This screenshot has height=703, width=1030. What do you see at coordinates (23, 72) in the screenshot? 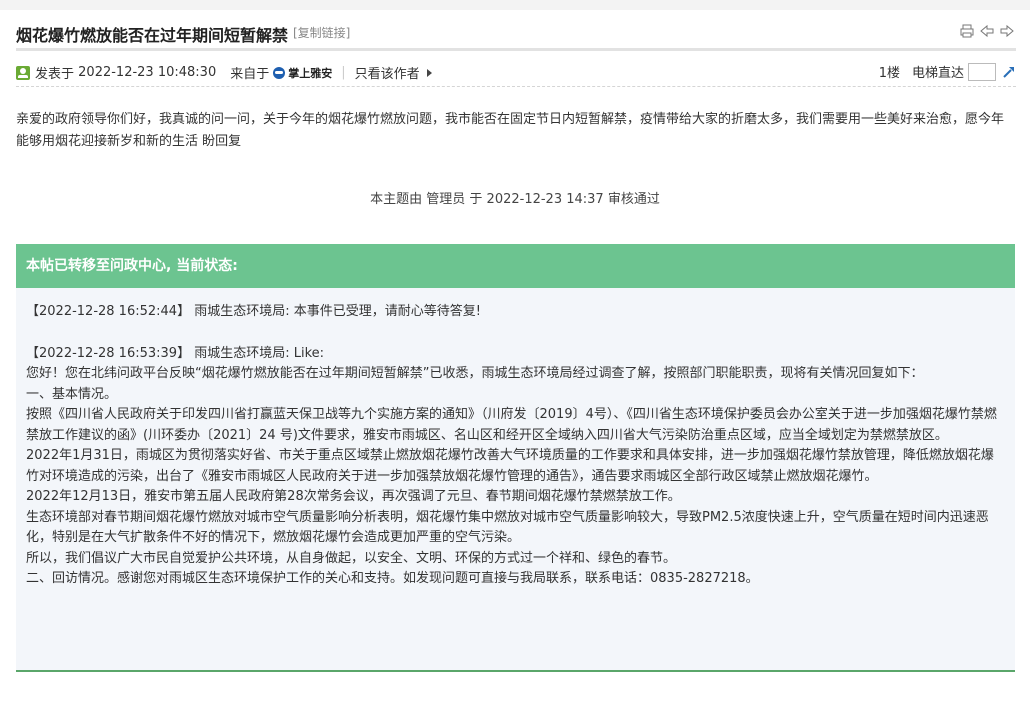
I see `online-user-icon` at bounding box center [23, 72].